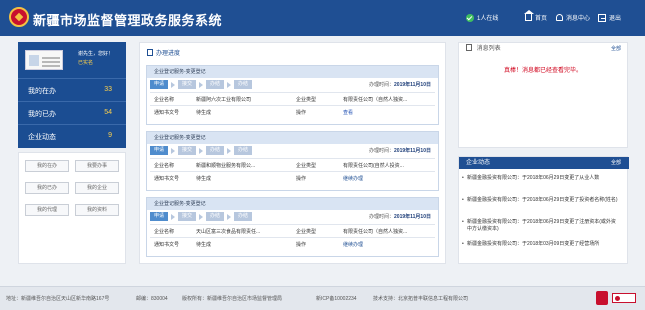  I want to click on home-link: 首页, so click(535, 16).